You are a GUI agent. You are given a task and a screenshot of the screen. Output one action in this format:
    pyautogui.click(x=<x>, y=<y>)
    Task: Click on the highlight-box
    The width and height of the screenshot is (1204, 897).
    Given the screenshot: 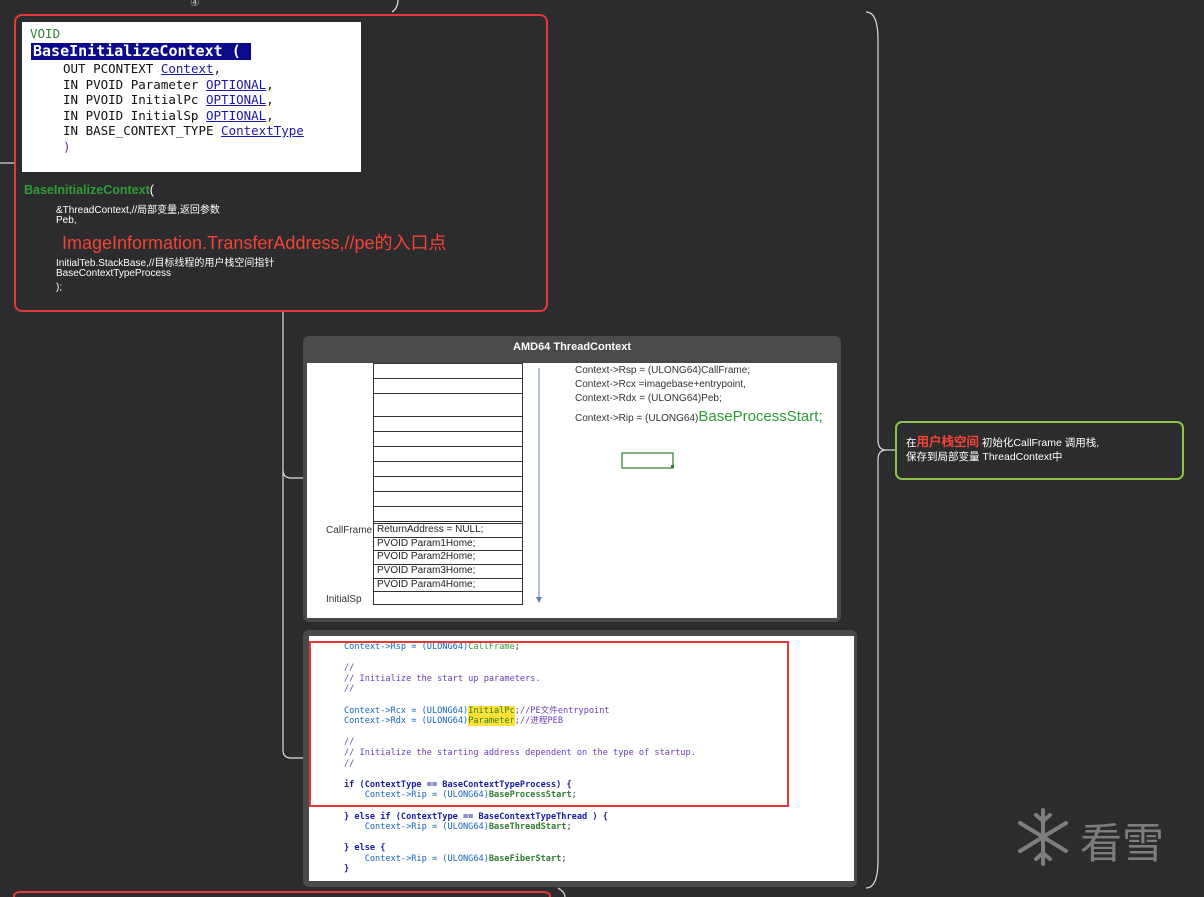 What is the action you would take?
    pyautogui.click(x=549, y=724)
    